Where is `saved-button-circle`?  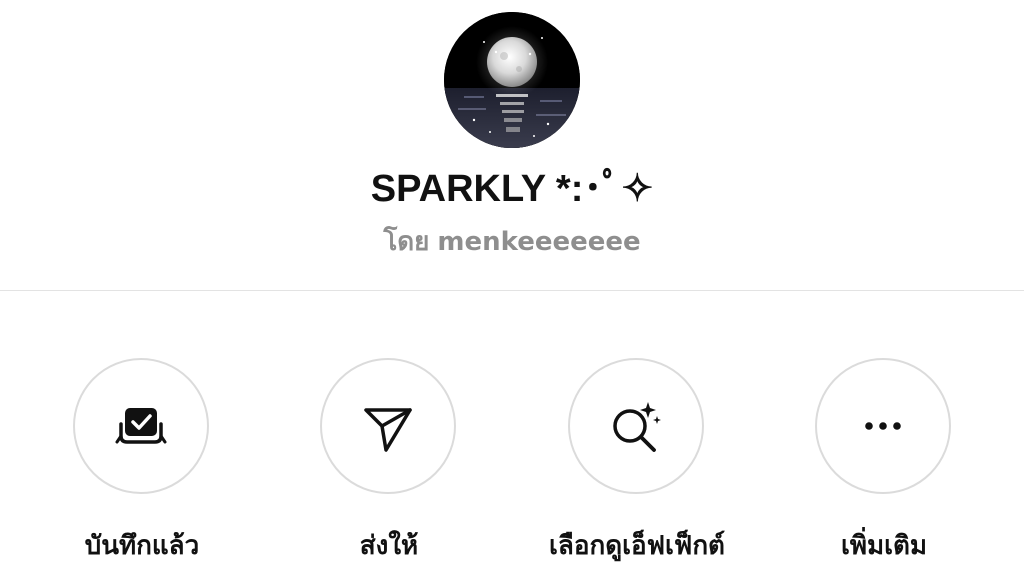
saved-button-circle is located at coordinates (141, 426).